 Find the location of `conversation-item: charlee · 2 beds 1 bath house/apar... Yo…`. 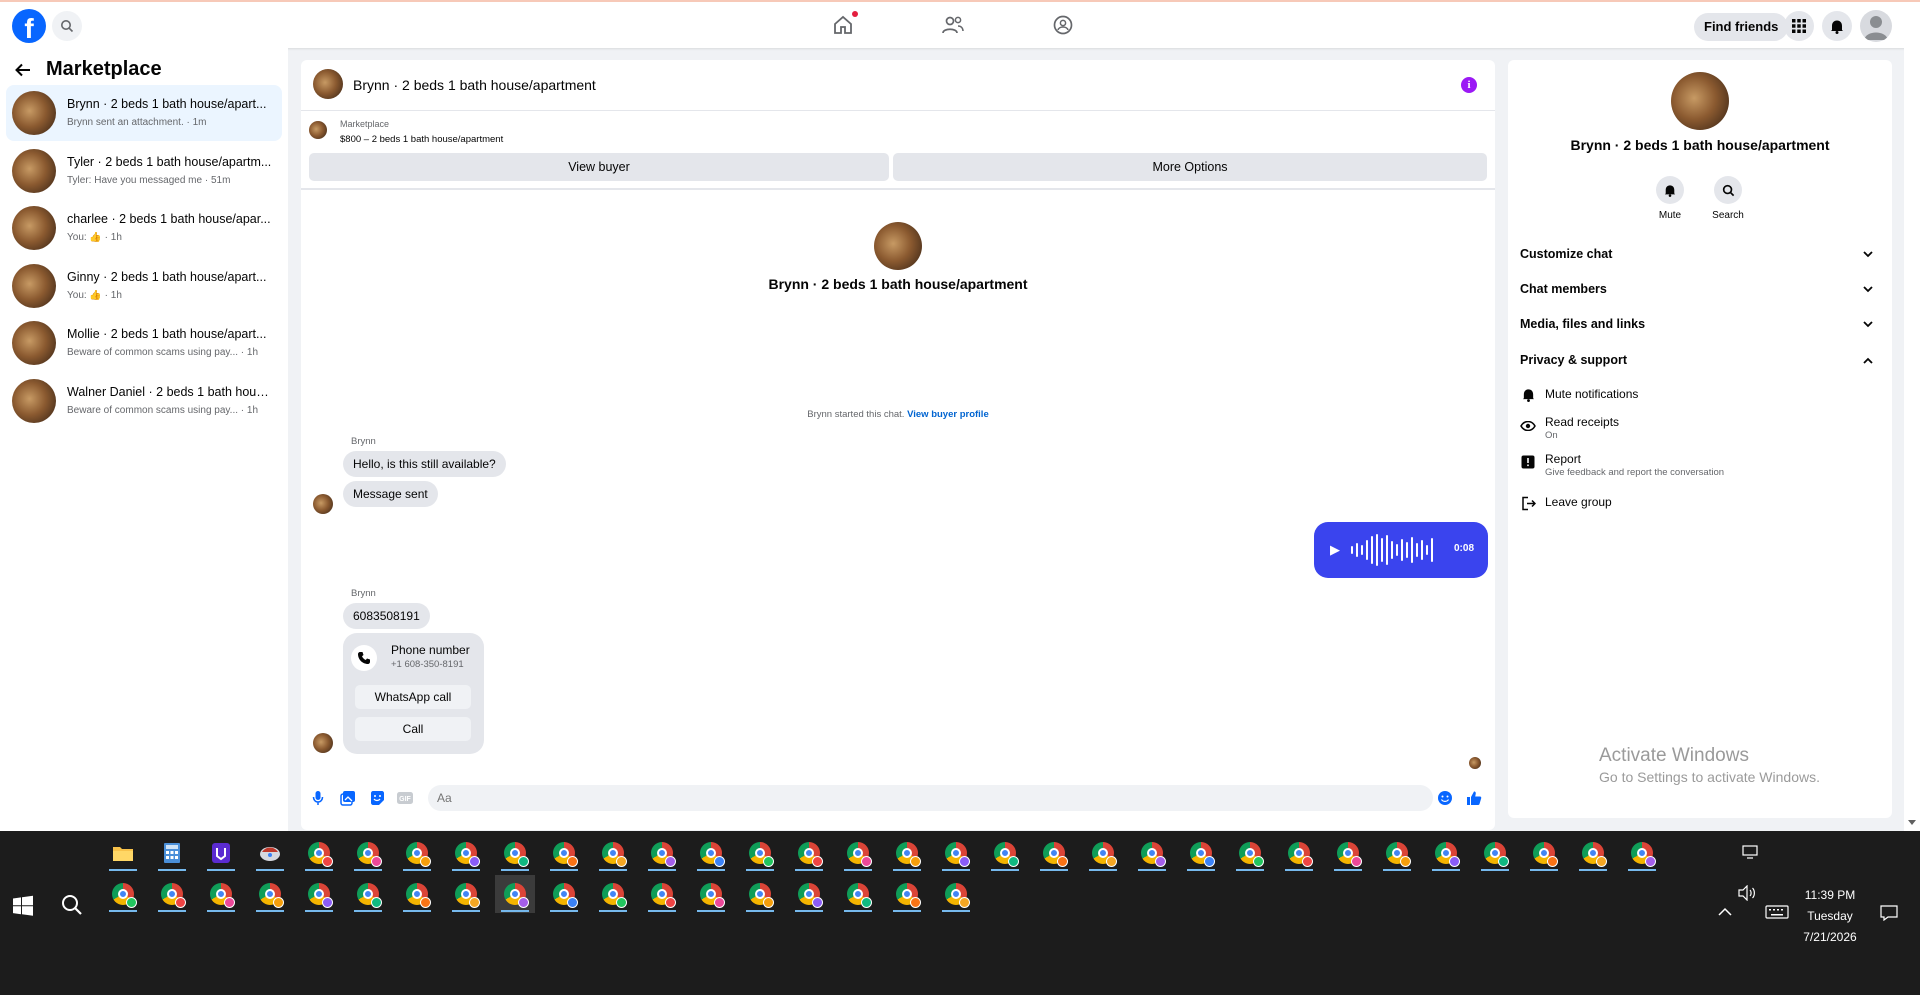

conversation-item: charlee · 2 beds 1 bath house/apar... Yo… is located at coordinates (144, 228).